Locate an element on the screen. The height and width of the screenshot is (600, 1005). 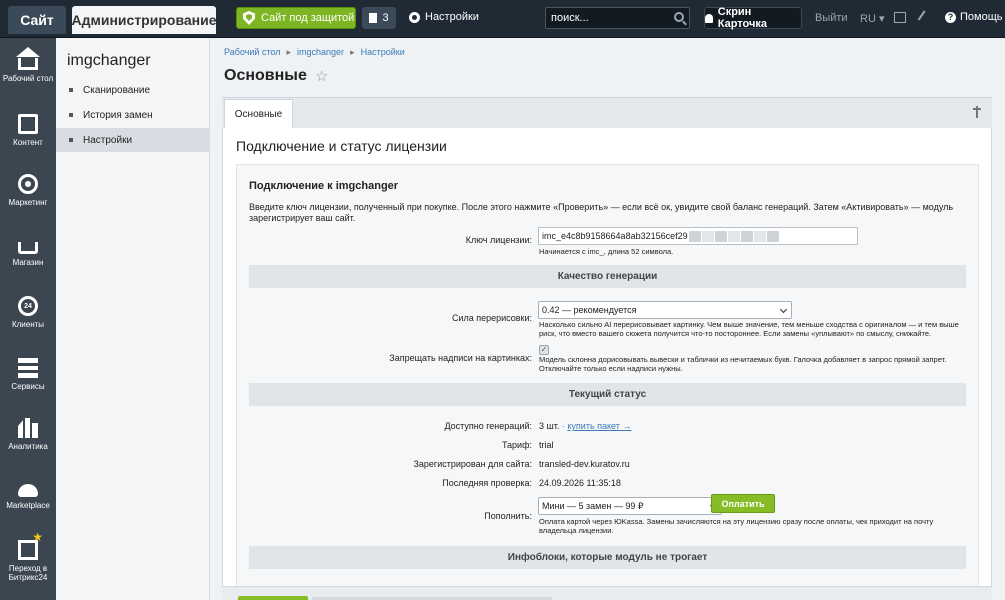
notifications-button: 3 is located at coordinates (379, 18).